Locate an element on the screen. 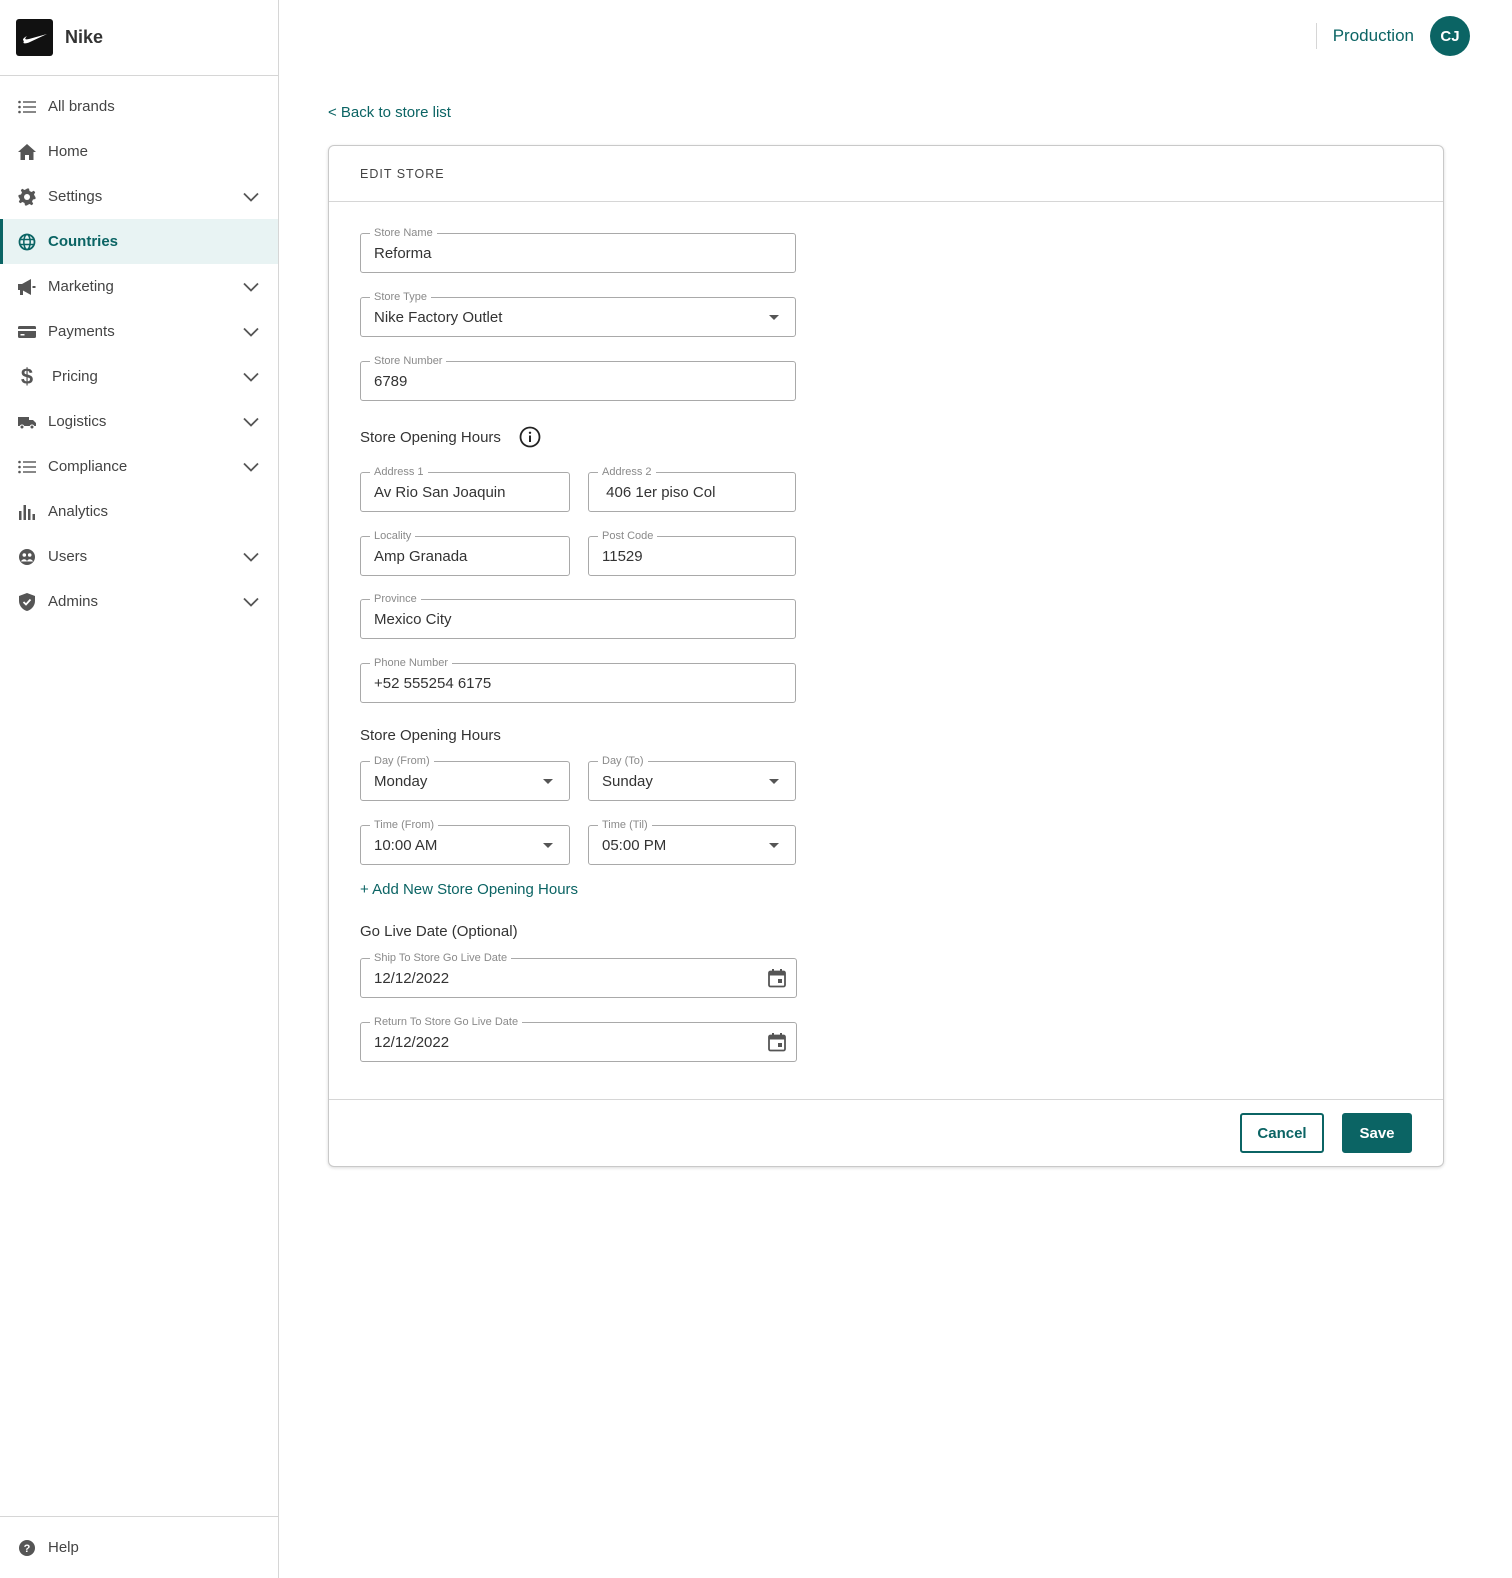  help-label: Help is located at coordinates (63, 1547).